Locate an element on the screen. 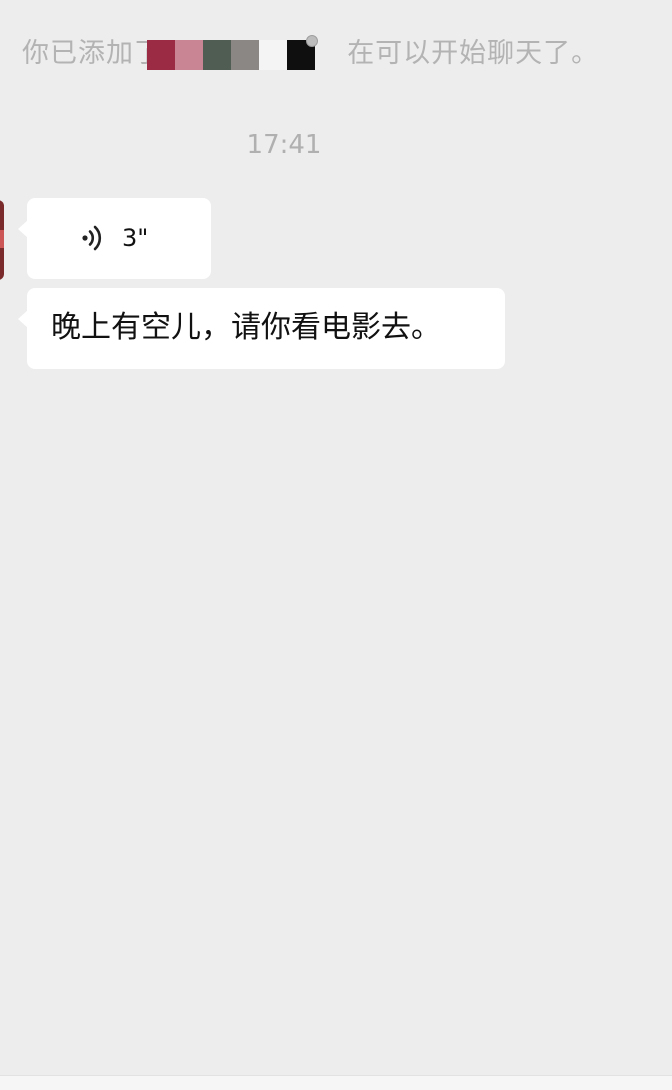 The image size is (672, 1090). message-timestamp: 17:41 is located at coordinates (284, 145).